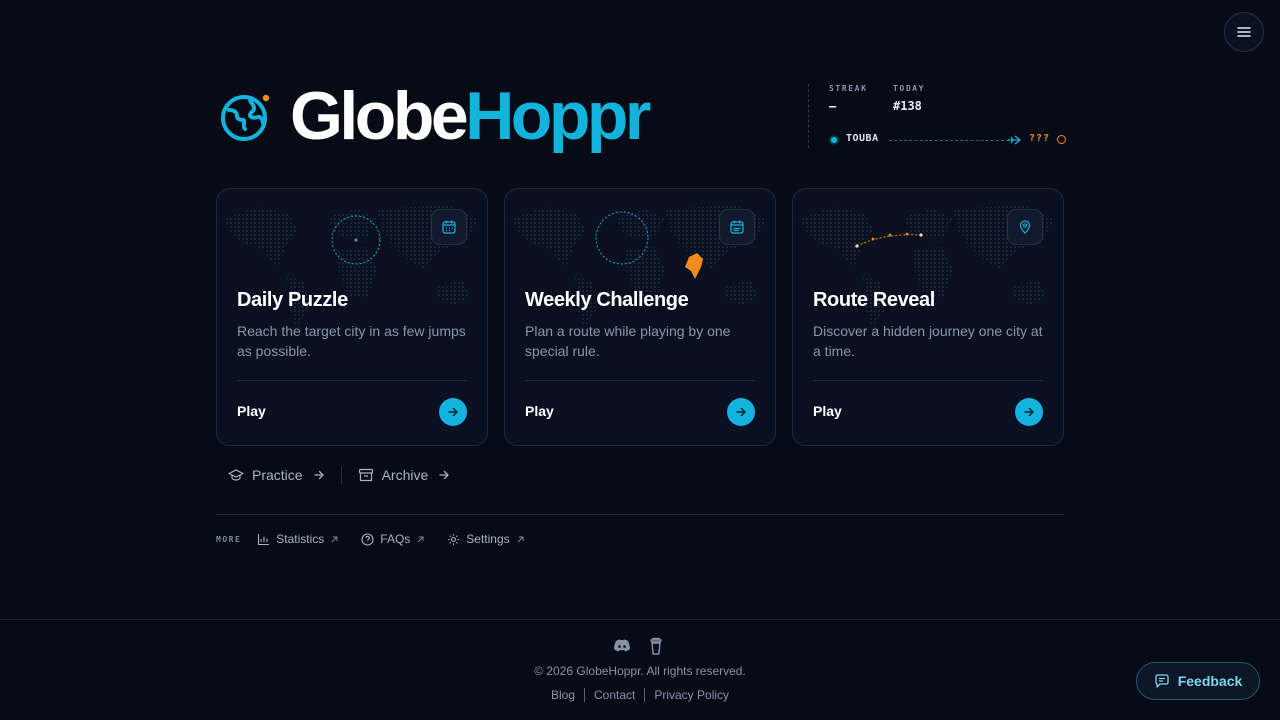 This screenshot has width=1280, height=720. Describe the element at coordinates (246, 116) in the screenshot. I see `globe-icon` at that location.